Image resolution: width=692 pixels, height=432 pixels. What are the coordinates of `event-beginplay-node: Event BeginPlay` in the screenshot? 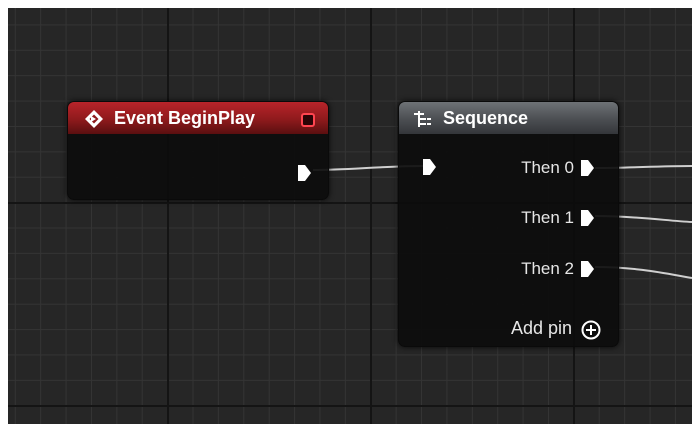 It's located at (198, 150).